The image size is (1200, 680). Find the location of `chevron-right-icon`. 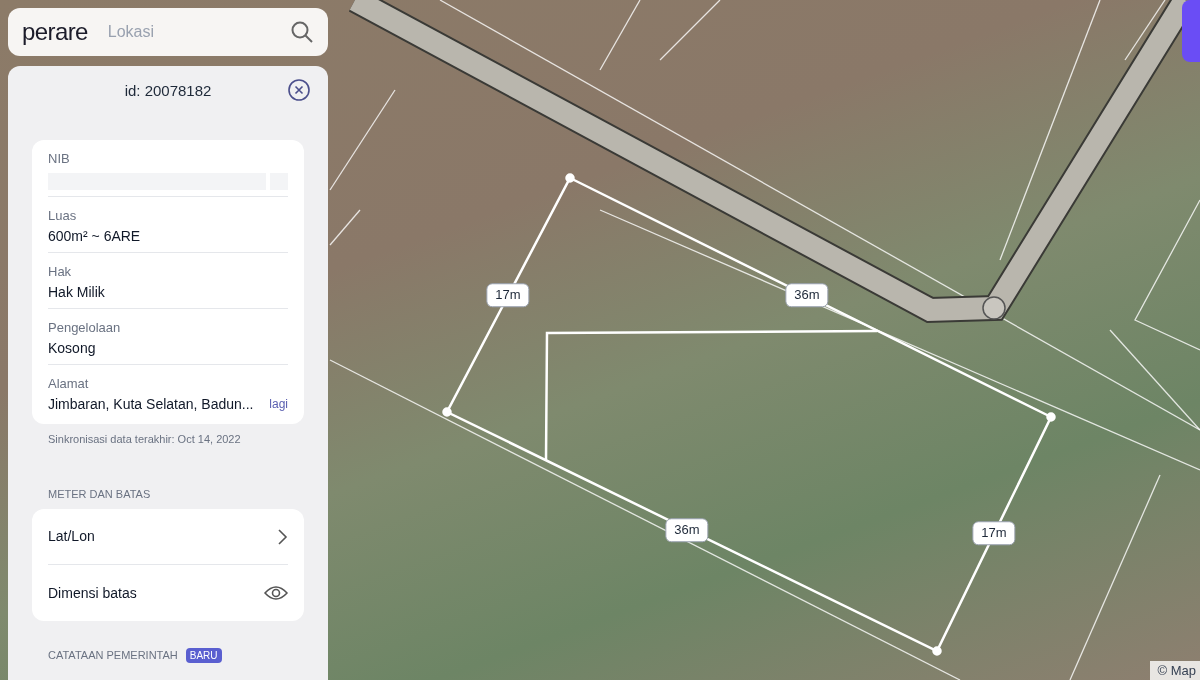

chevron-right-icon is located at coordinates (282, 536).